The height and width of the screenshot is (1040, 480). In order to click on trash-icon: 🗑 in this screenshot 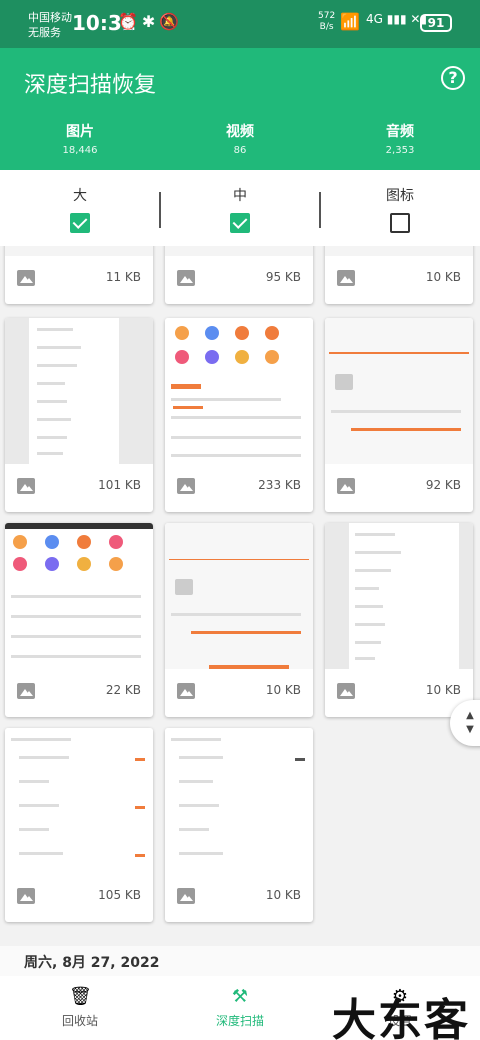, I will do `click(80, 996)`.